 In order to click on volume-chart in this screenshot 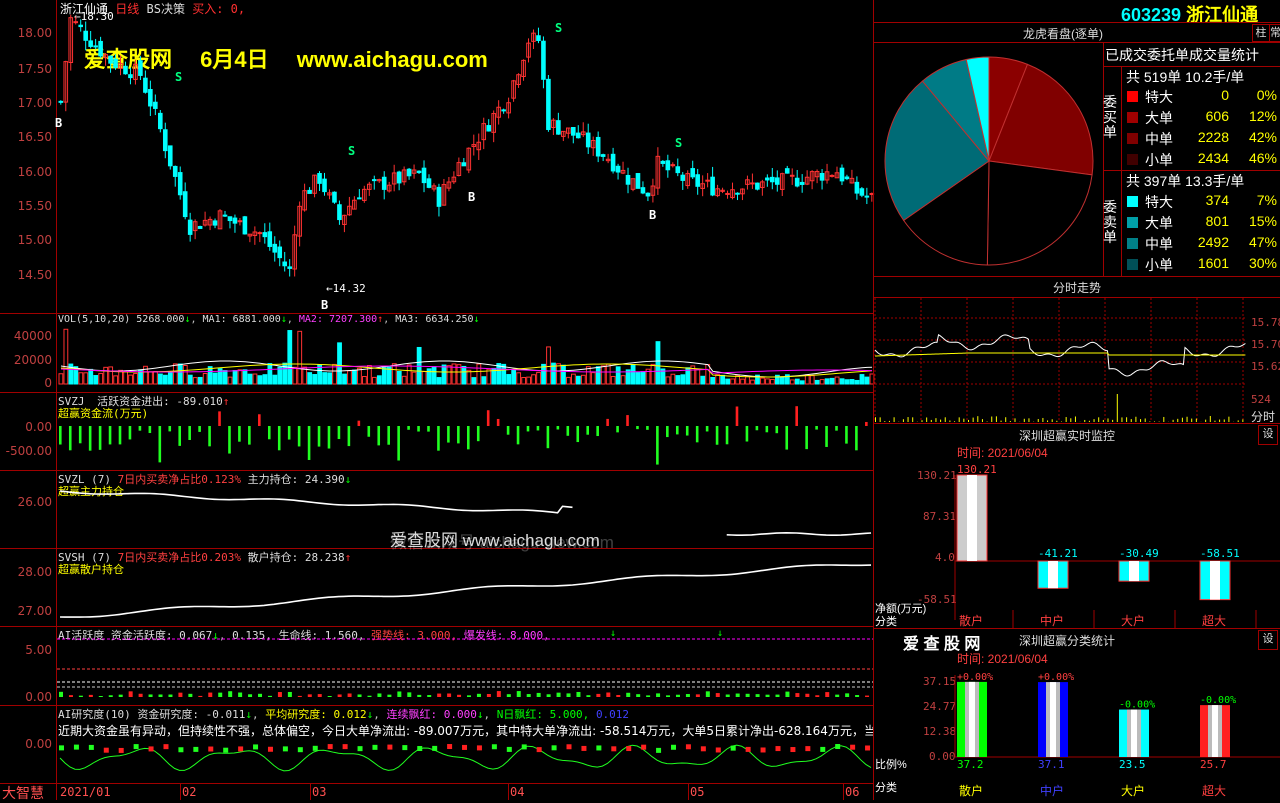, I will do `click(465, 353)`.